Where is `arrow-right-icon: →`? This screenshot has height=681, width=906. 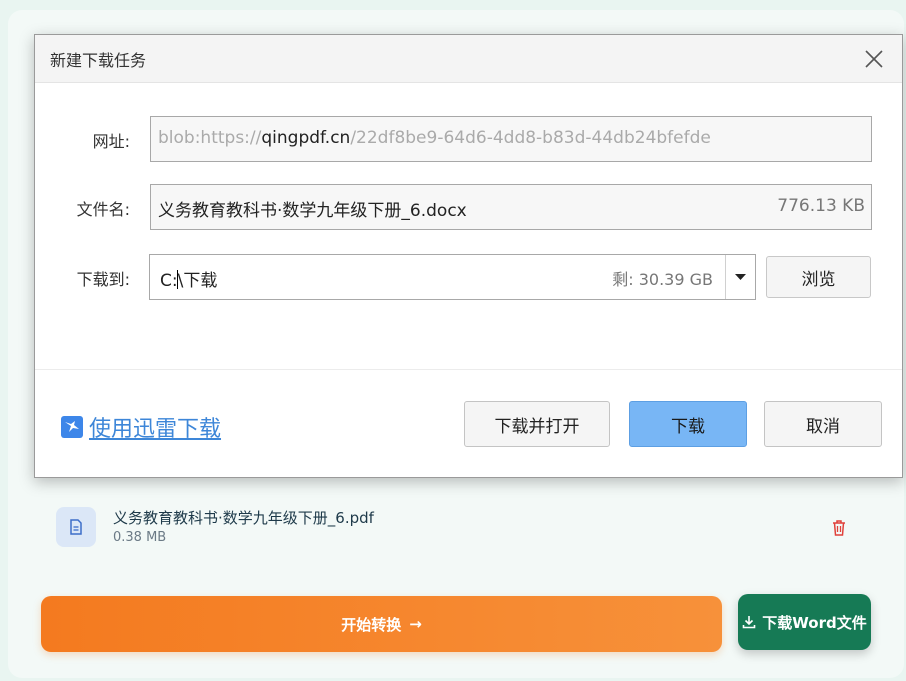 arrow-right-icon: → is located at coordinates (415, 624).